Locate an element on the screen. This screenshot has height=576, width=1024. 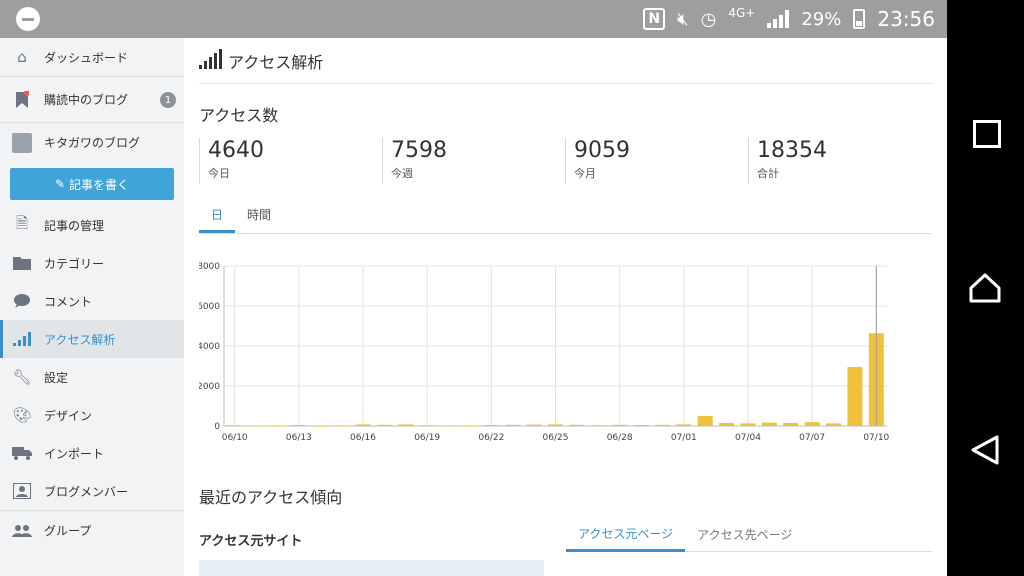
sidebar-item-label: キタガワのブログ is located at coordinates (92, 143).